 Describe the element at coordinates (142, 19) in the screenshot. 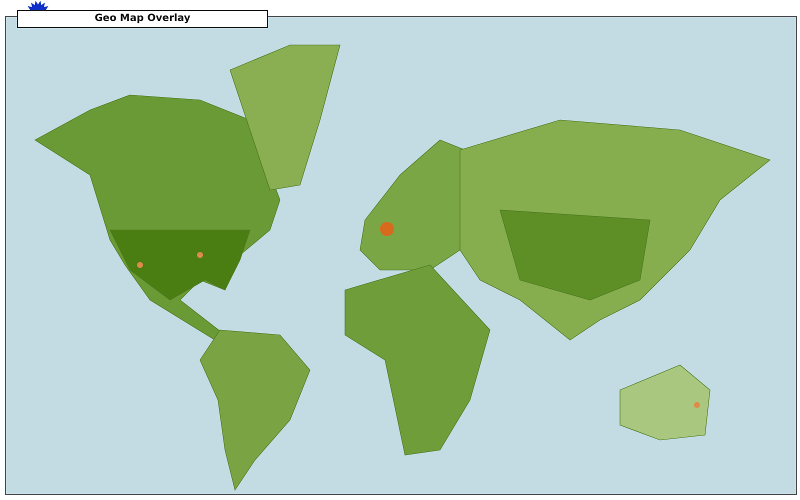

I see `panel-title: Geo Map Overlay` at that location.